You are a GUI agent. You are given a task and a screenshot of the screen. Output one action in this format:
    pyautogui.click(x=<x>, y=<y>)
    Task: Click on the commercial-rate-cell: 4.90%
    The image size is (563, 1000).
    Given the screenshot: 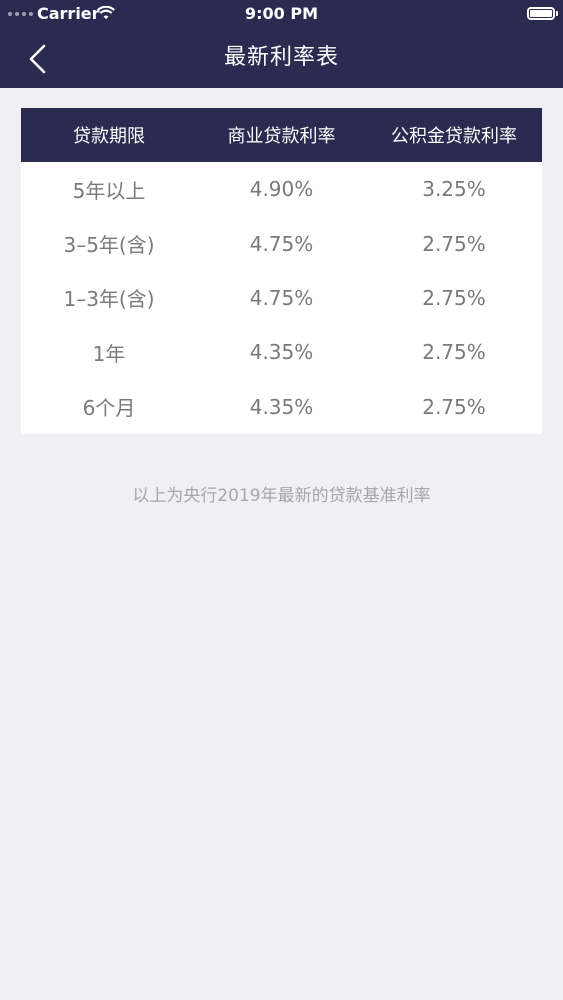 What is the action you would take?
    pyautogui.click(x=281, y=189)
    